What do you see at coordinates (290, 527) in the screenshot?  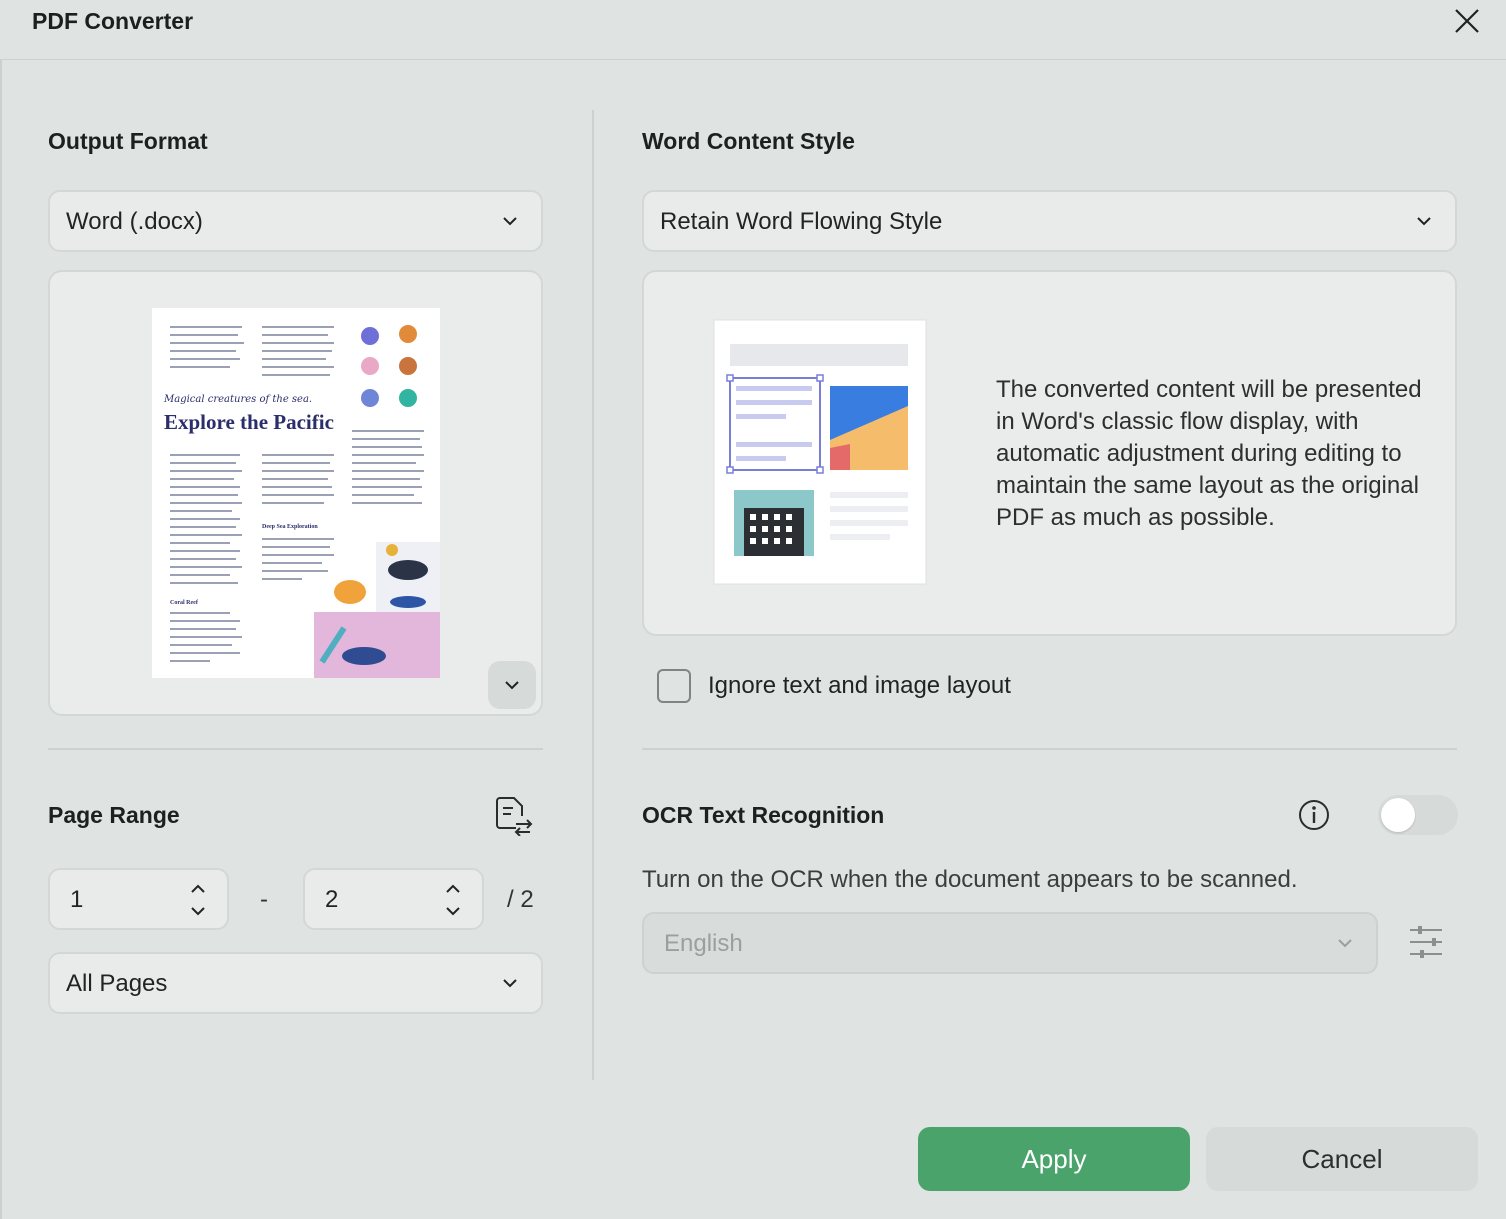 I see `preview-subheading-deep-sea: Deep Sea Exploration` at bounding box center [290, 527].